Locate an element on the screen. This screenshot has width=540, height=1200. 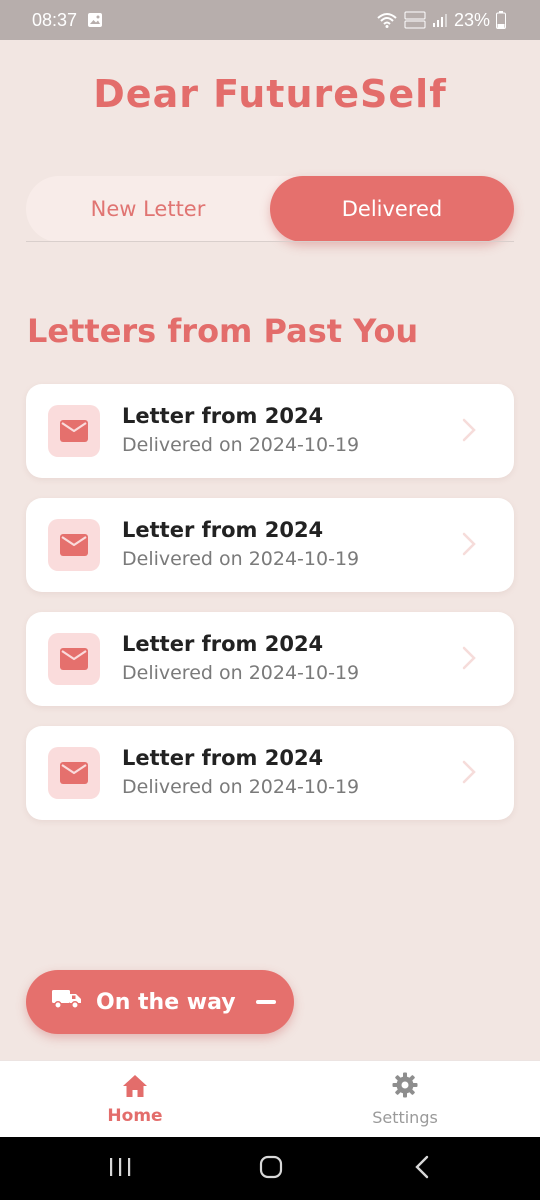
image-icon is located at coordinates (95, 20).